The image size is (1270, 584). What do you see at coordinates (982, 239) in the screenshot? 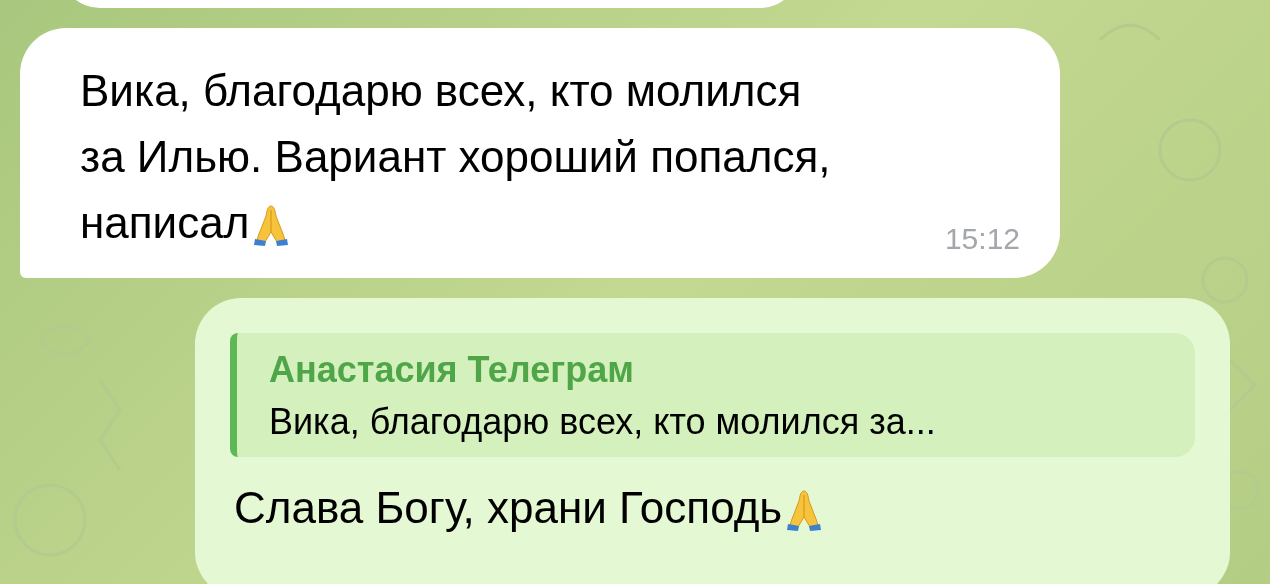
I see `message-time: 15:12` at bounding box center [982, 239].